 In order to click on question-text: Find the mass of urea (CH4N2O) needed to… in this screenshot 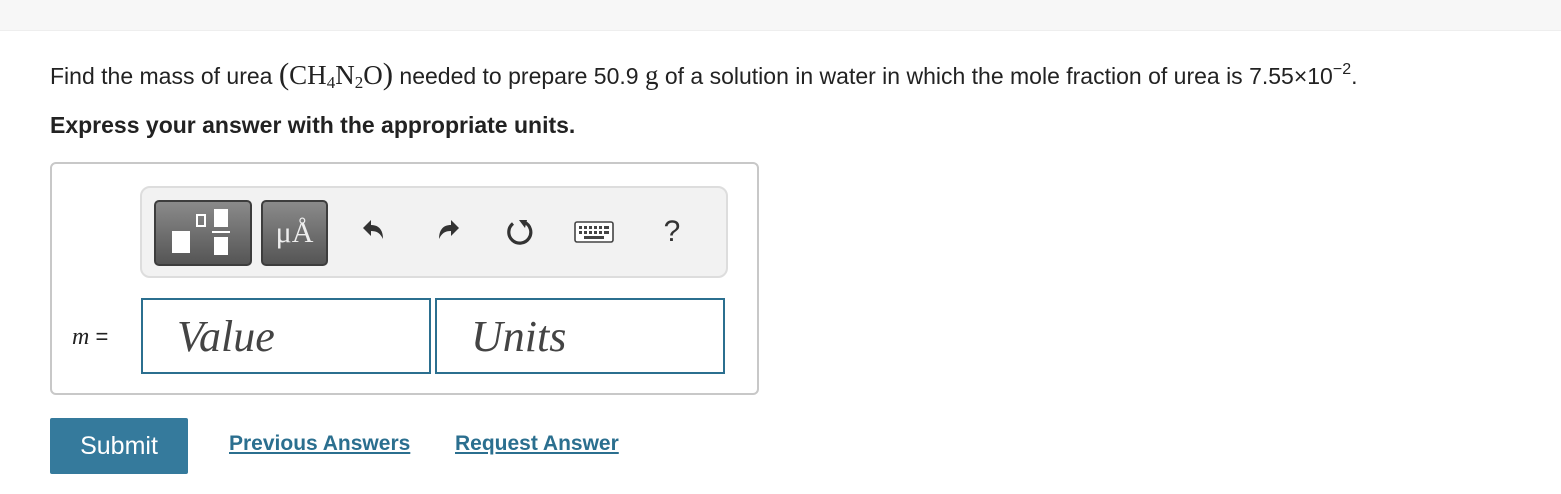, I will do `click(704, 74)`.